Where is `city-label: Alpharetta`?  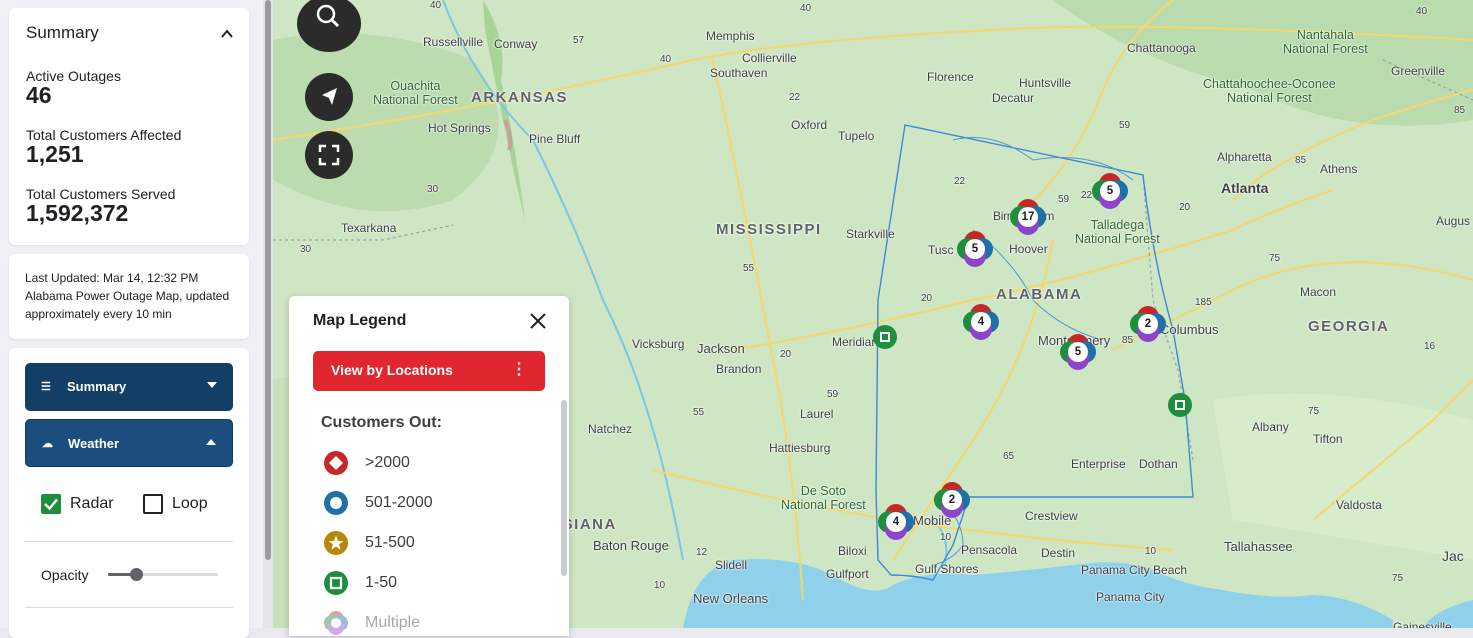 city-label: Alpharetta is located at coordinates (1244, 157).